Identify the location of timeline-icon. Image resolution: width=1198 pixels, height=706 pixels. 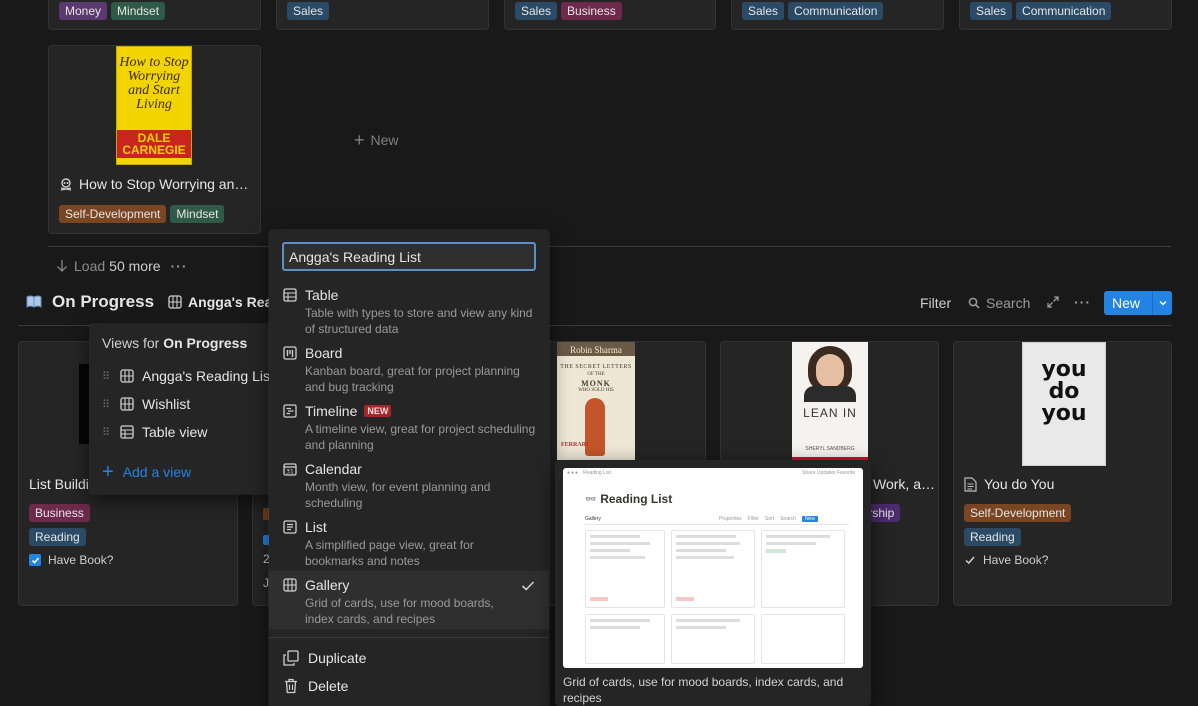
(290, 411).